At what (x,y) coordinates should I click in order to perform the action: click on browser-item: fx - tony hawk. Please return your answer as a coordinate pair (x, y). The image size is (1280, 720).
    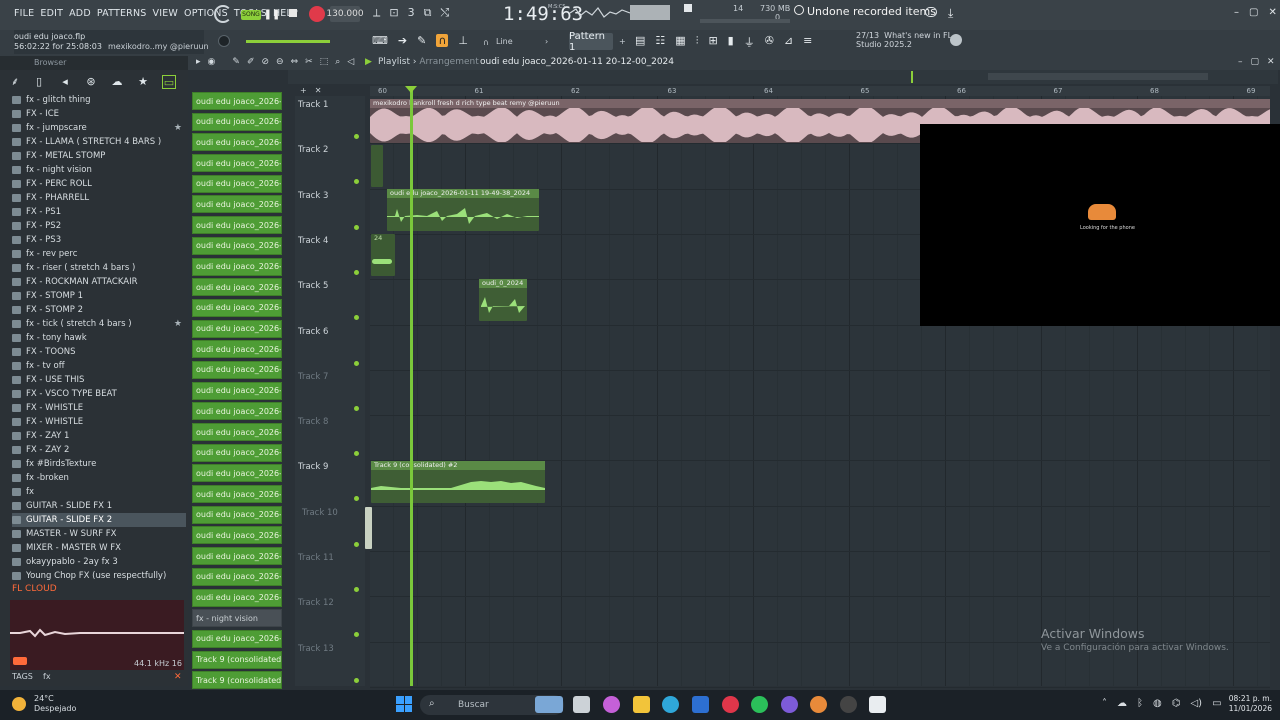
    Looking at the image, I should click on (99, 338).